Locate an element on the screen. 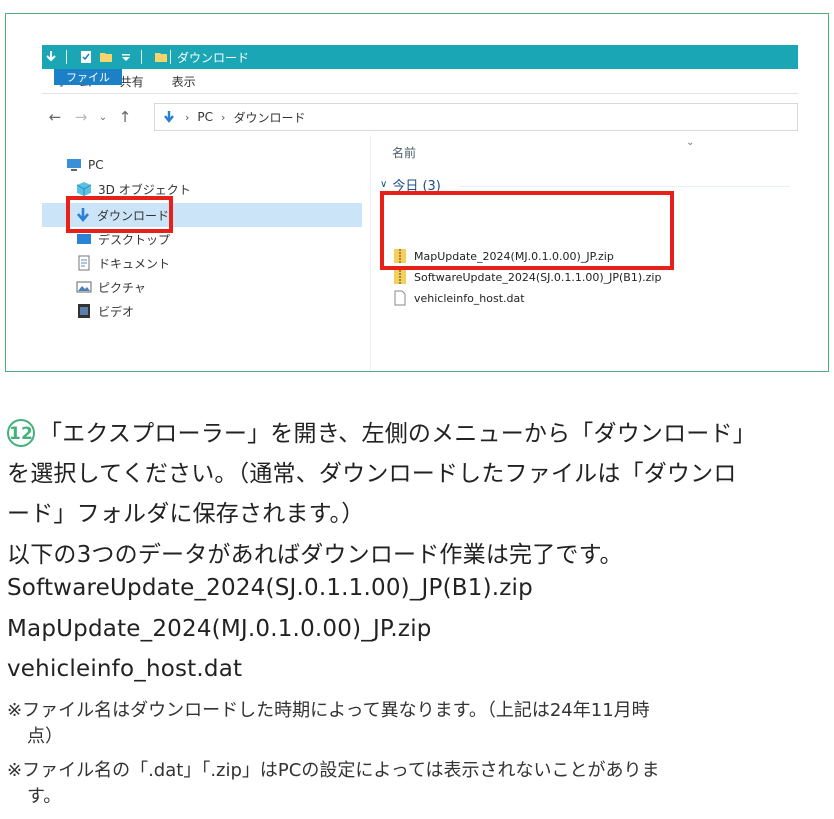 This screenshot has height=819, width=834. note-2-line-2: す。 is located at coordinates (44, 796).